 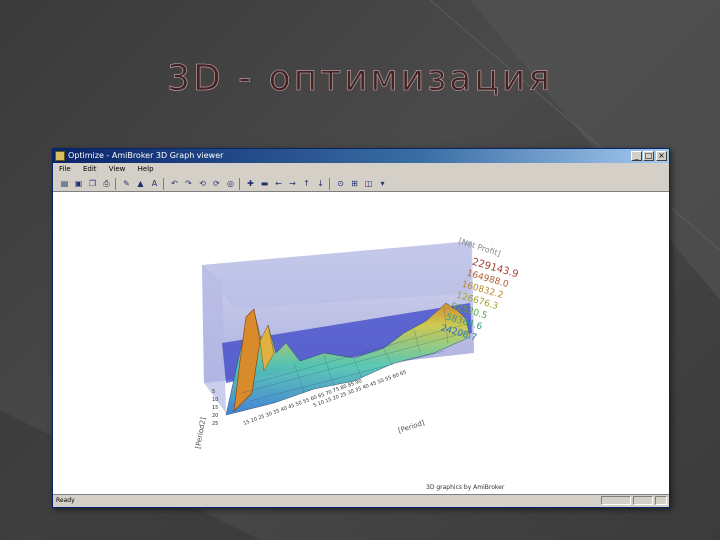 What do you see at coordinates (213, 392) in the screenshot?
I see `svg-text: 5` at bounding box center [213, 392].